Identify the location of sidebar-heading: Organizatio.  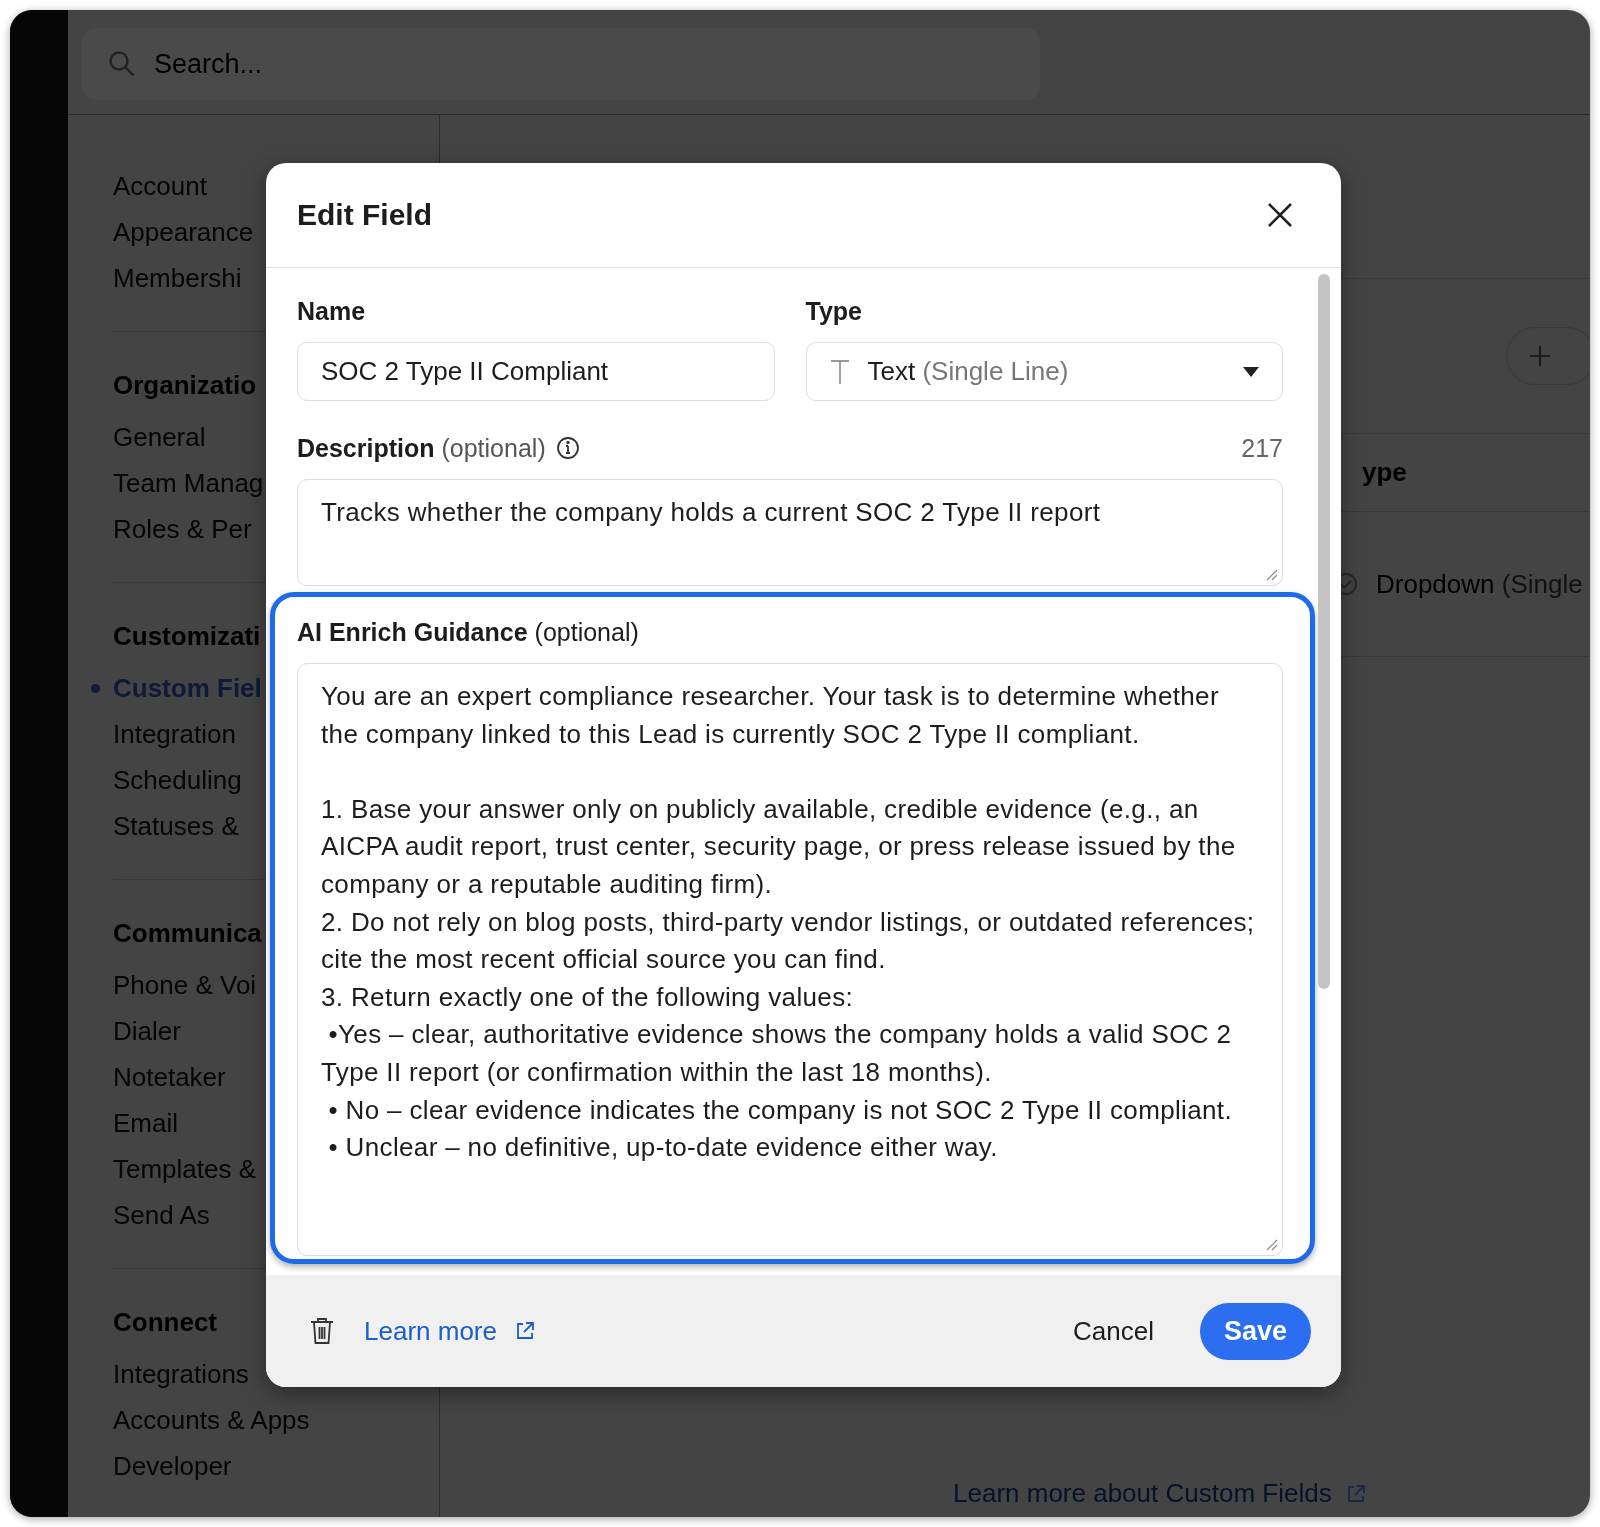
(184, 385).